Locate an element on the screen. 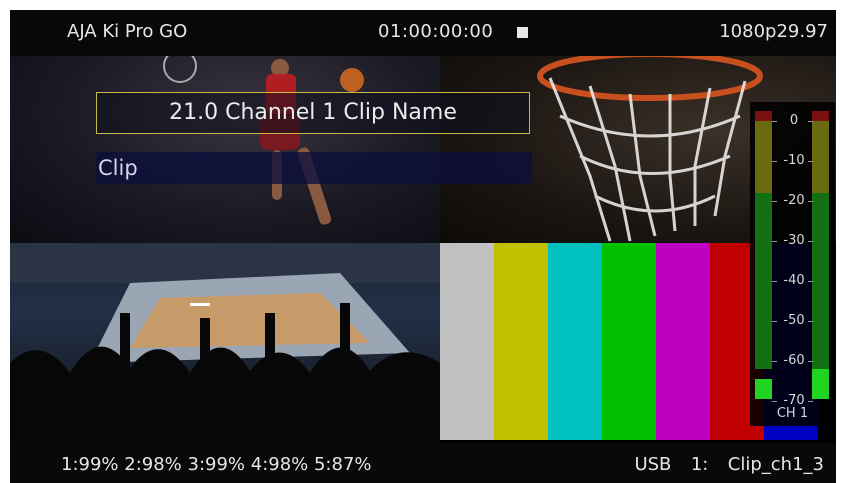 The image size is (857, 483). meter-bar-right is located at coordinates (820, 255).